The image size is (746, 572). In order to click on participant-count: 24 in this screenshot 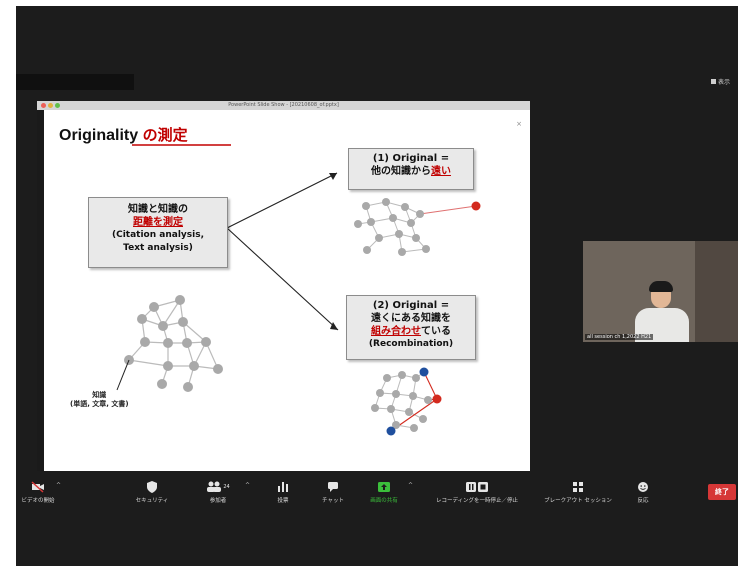, I will do `click(226, 487)`.